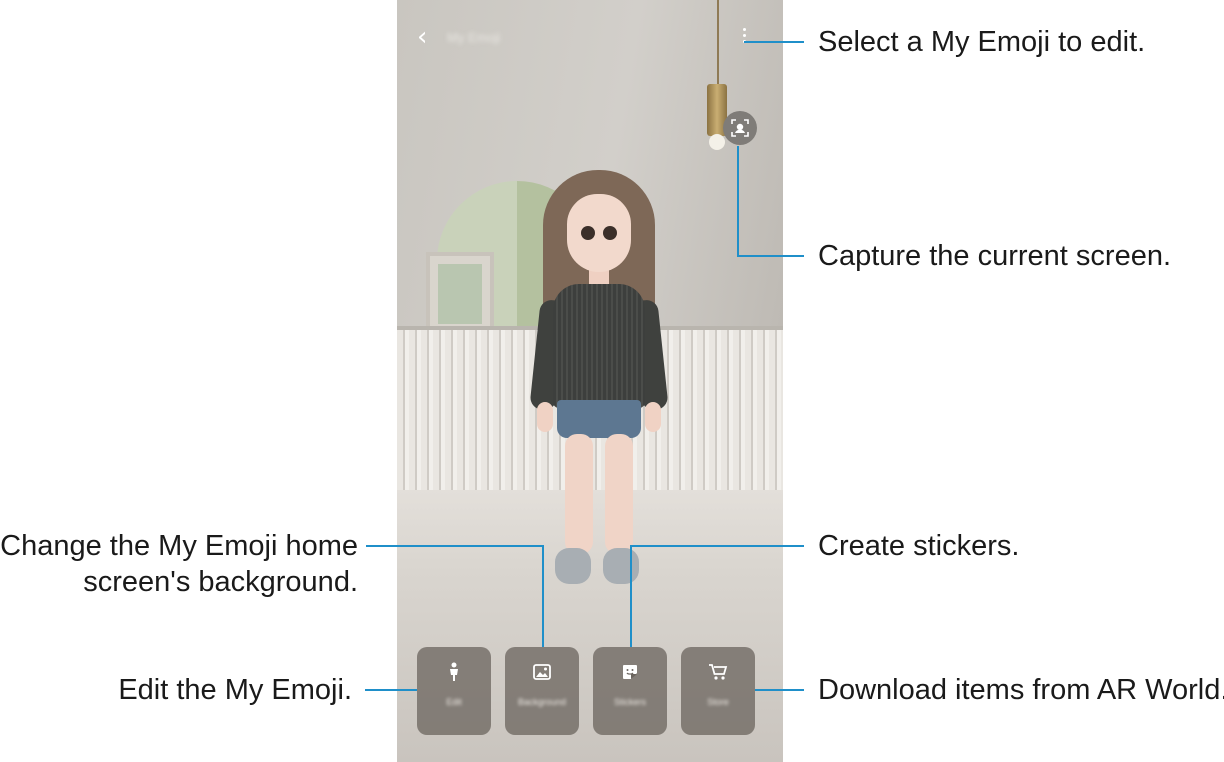 This screenshot has width=1224, height=762. Describe the element at coordinates (718, 672) in the screenshot. I see `cart-icon` at that location.